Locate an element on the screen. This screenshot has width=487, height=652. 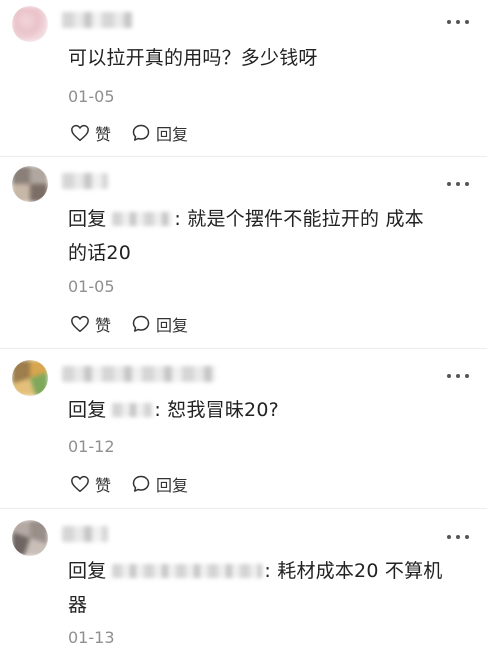
comment-body: 可以拉开真的用吗？多少钱呀 is located at coordinates (193, 58).